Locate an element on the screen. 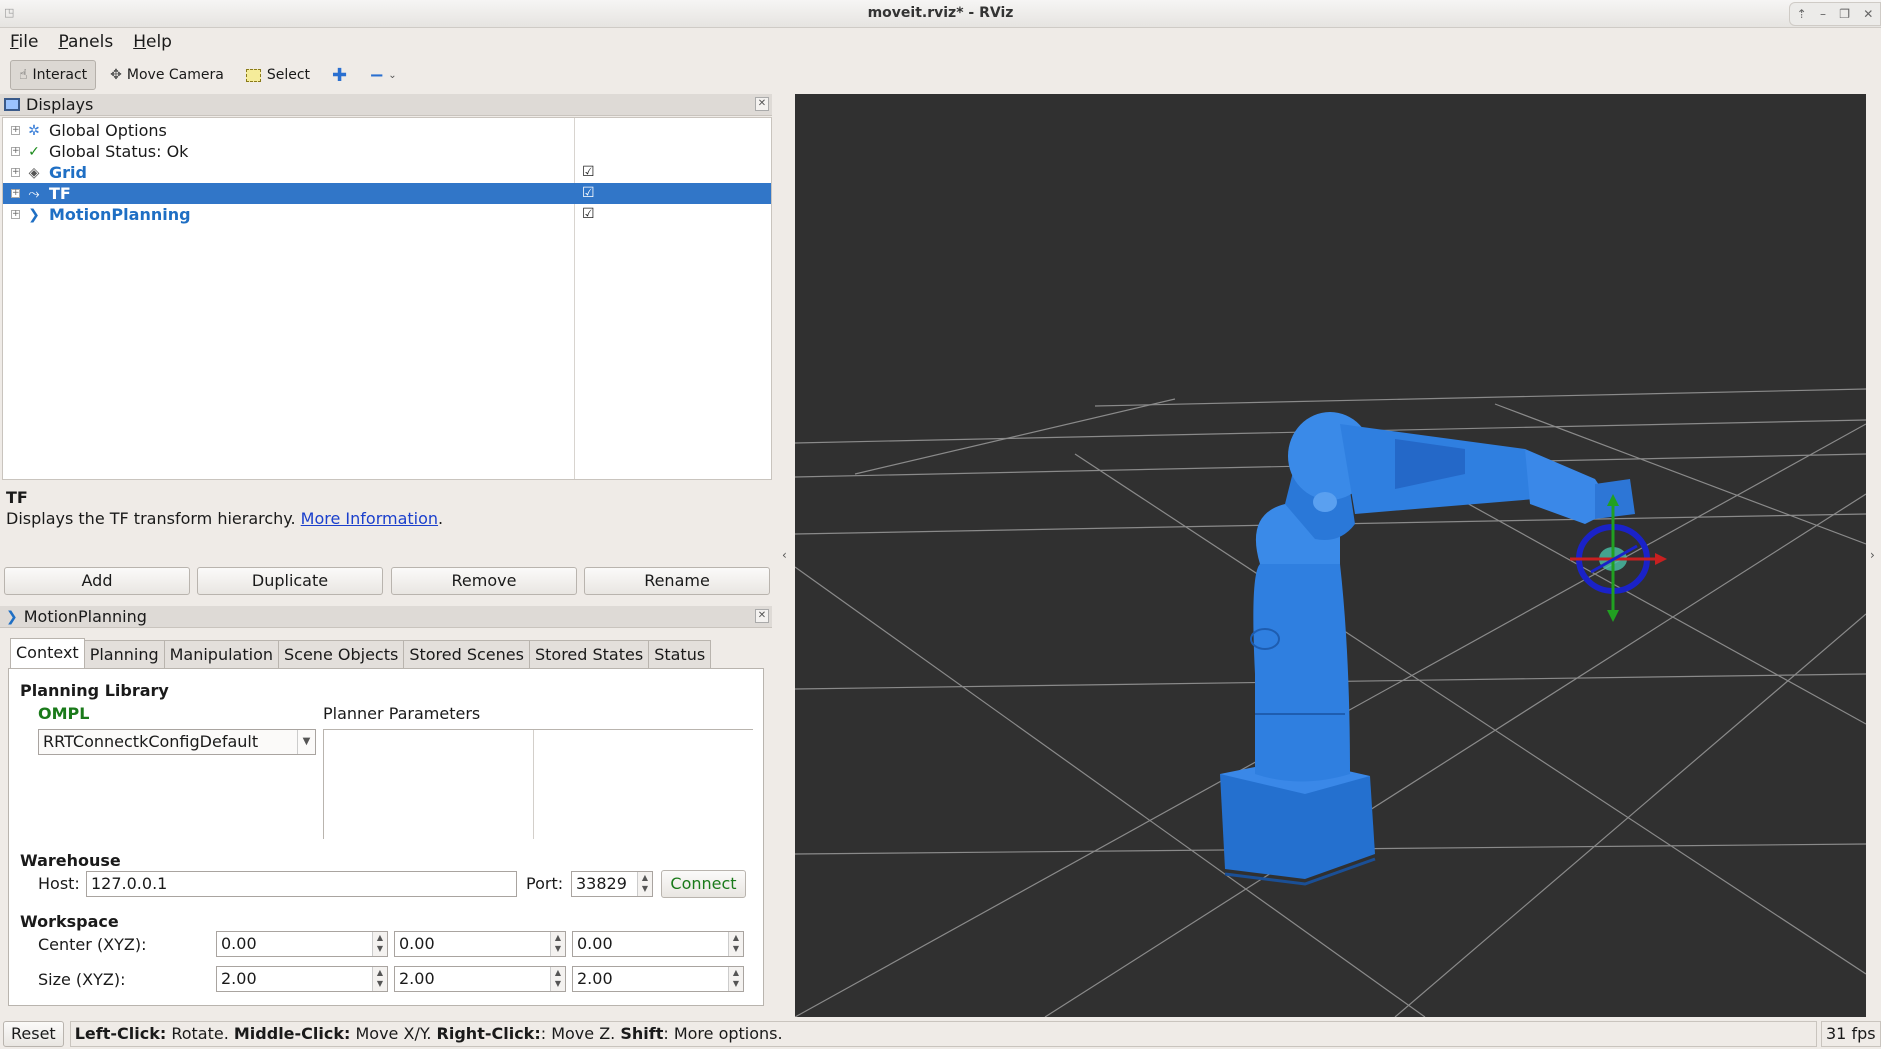 This screenshot has width=1881, height=1049. warehouse-heading: Warehouse is located at coordinates (70, 860).